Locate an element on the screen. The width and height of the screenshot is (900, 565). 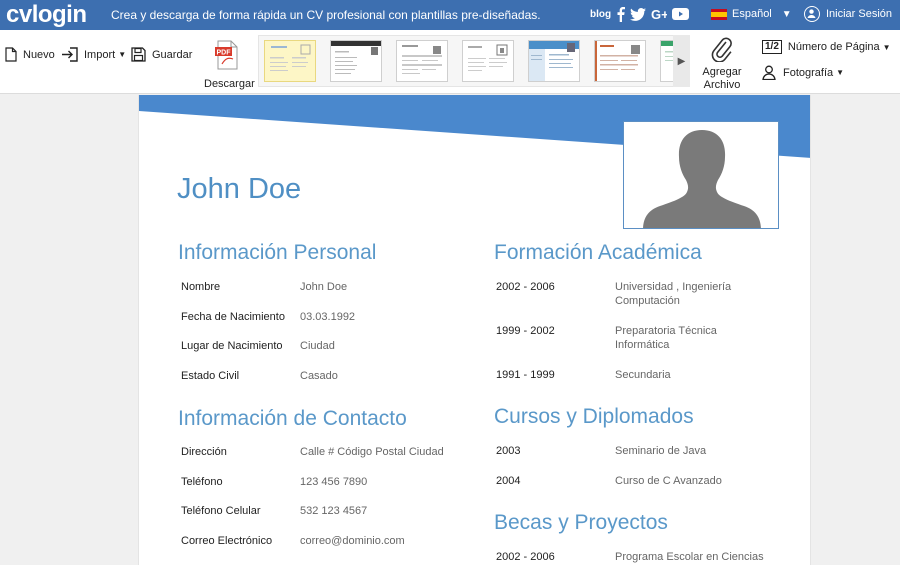
section-title-courses: Cursos y Diplomados is located at coordinates (594, 417).